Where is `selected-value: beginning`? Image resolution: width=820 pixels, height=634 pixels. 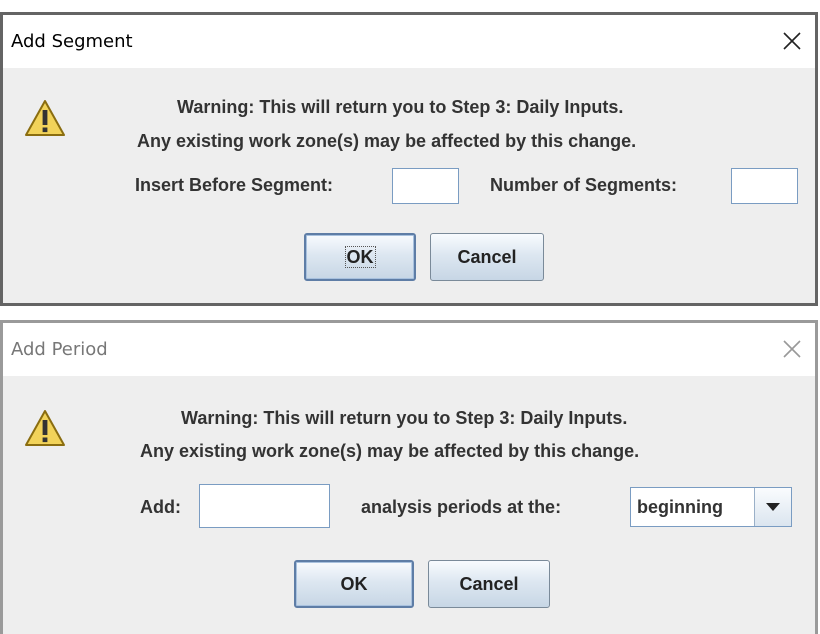
selected-value: beginning is located at coordinates (680, 507).